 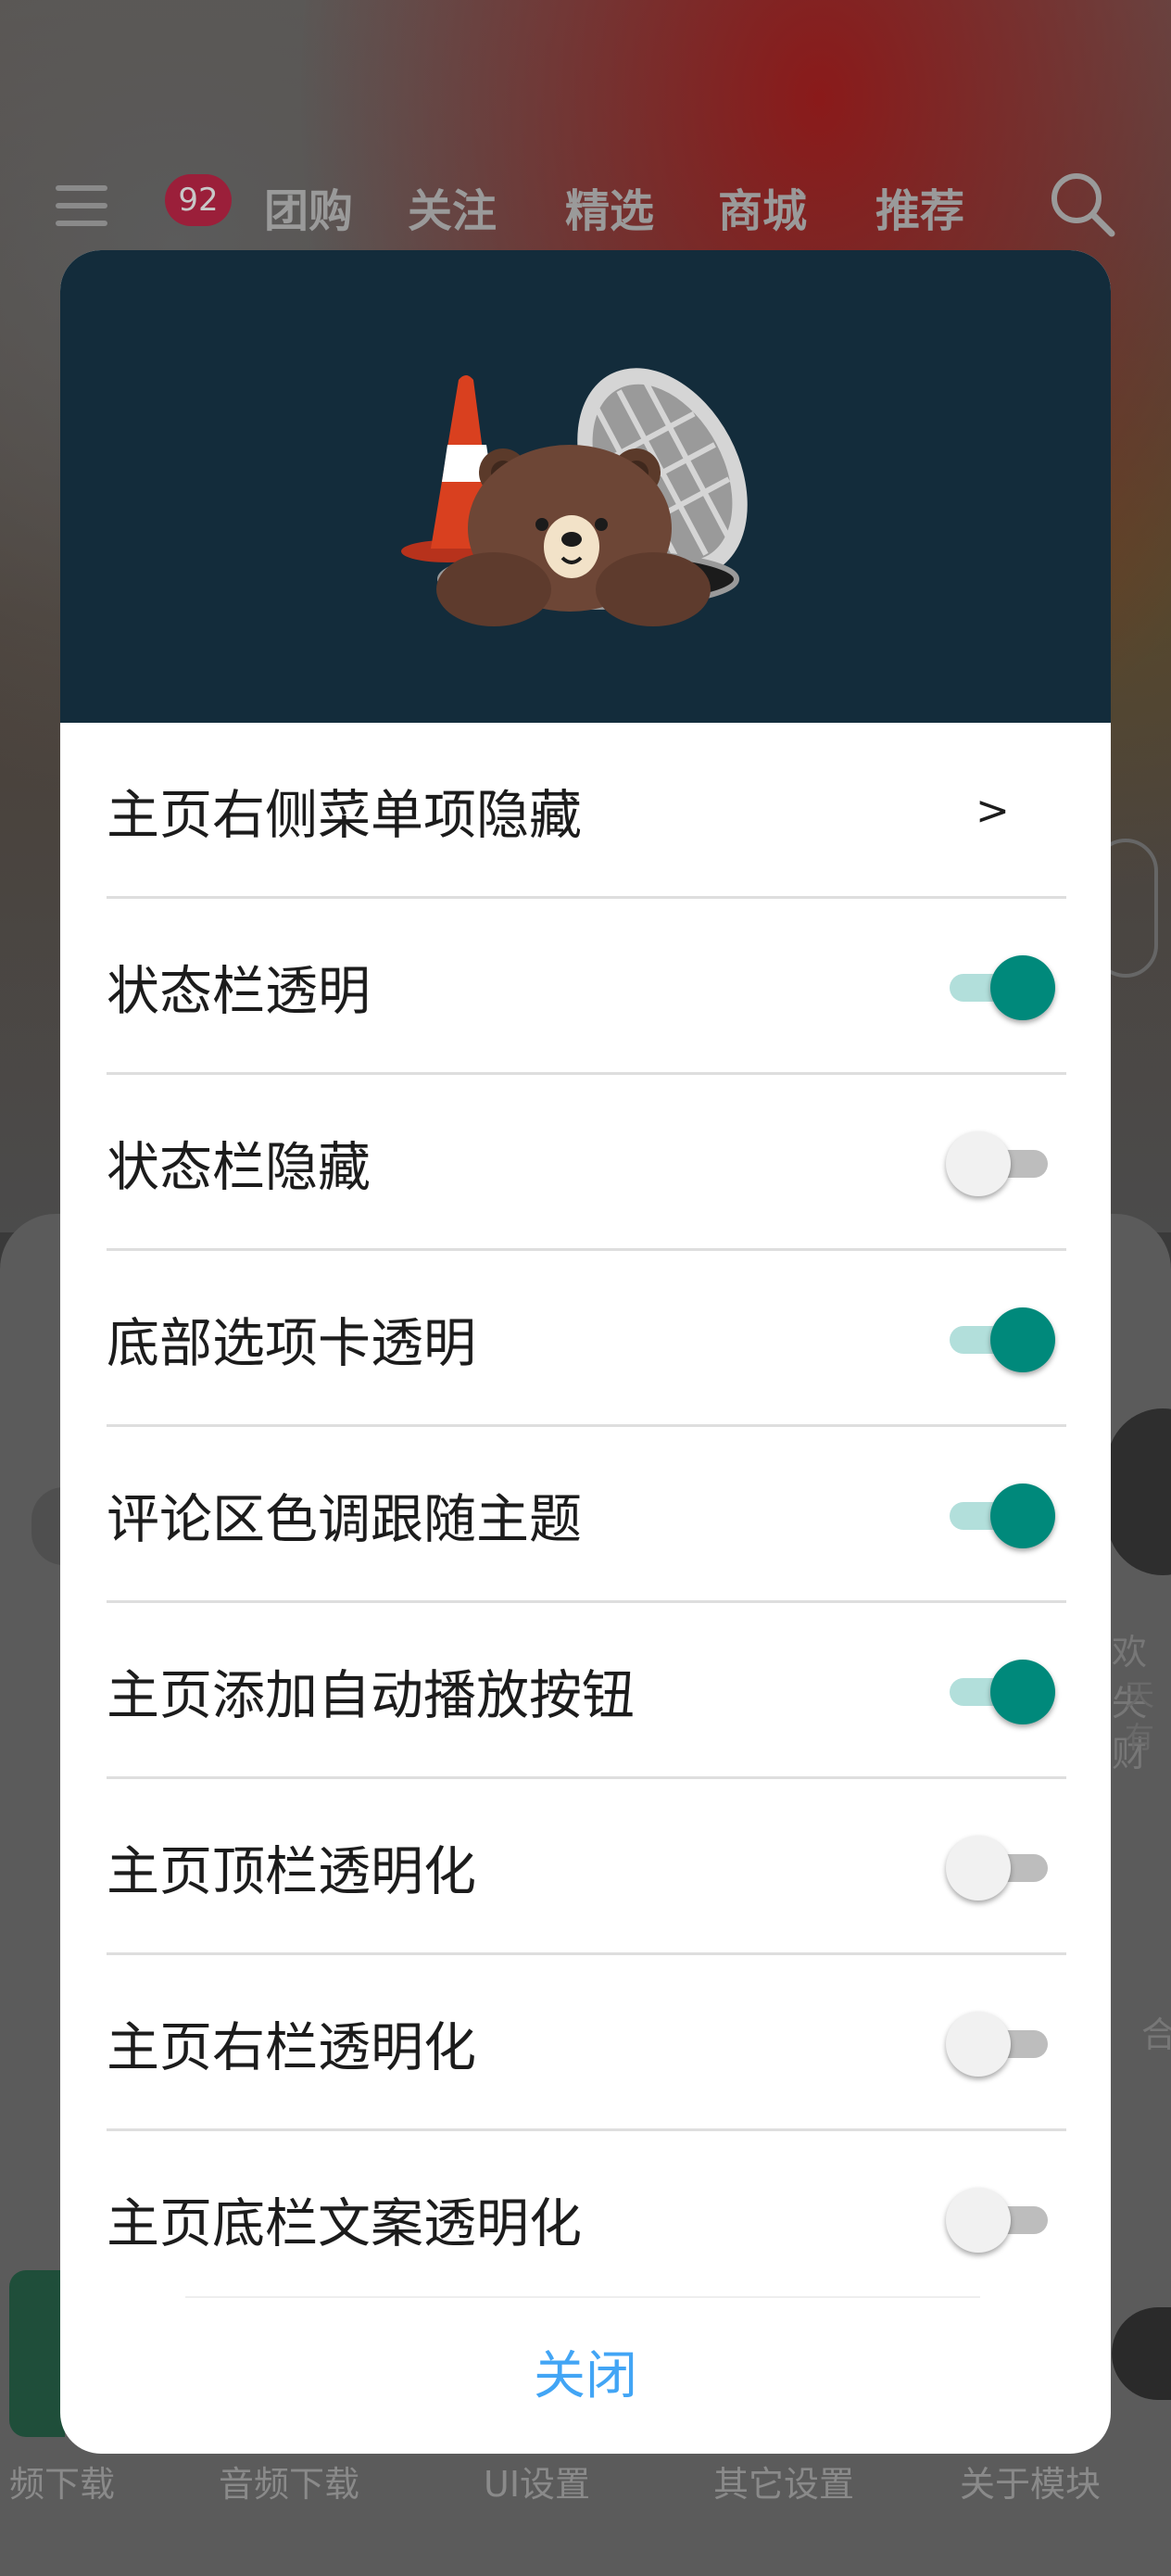 What do you see at coordinates (345, 2223) in the screenshot?
I see `setting-label: 主页底栏文案透明化` at bounding box center [345, 2223].